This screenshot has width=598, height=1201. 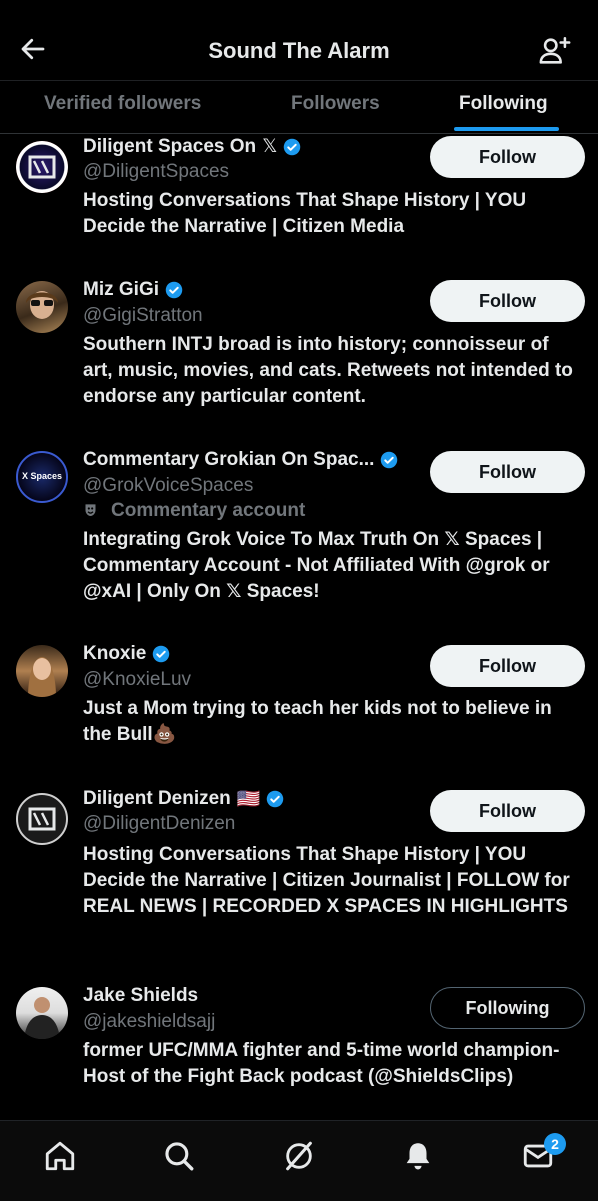 I want to click on us-flag-emoji: 🇺🇸, so click(x=248, y=799).